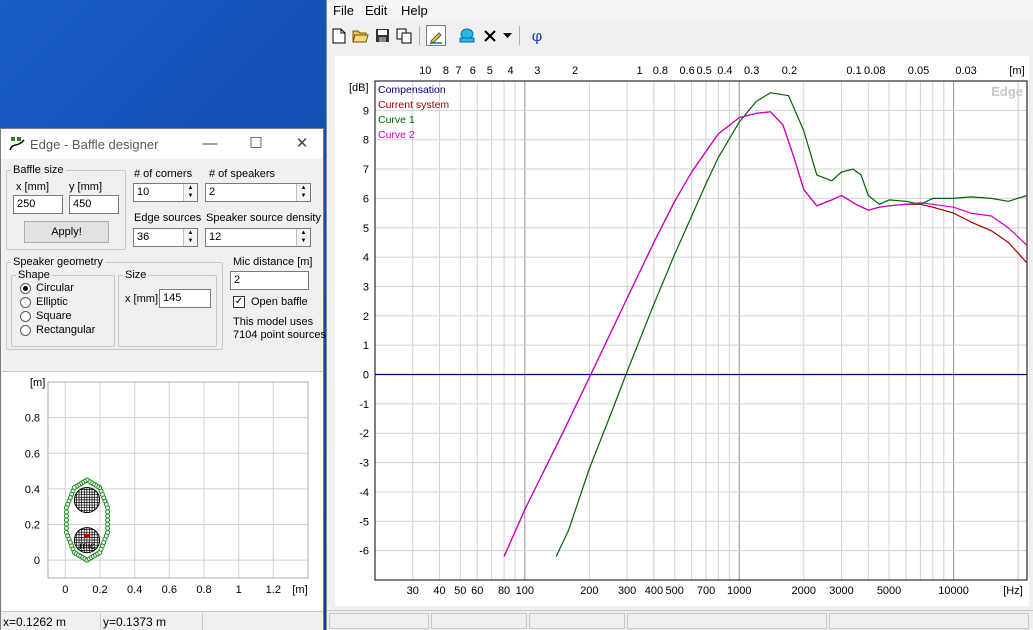 The width and height of the screenshot is (1033, 630). Describe the element at coordinates (414, 10) in the screenshot. I see `menu-help: Help` at that location.